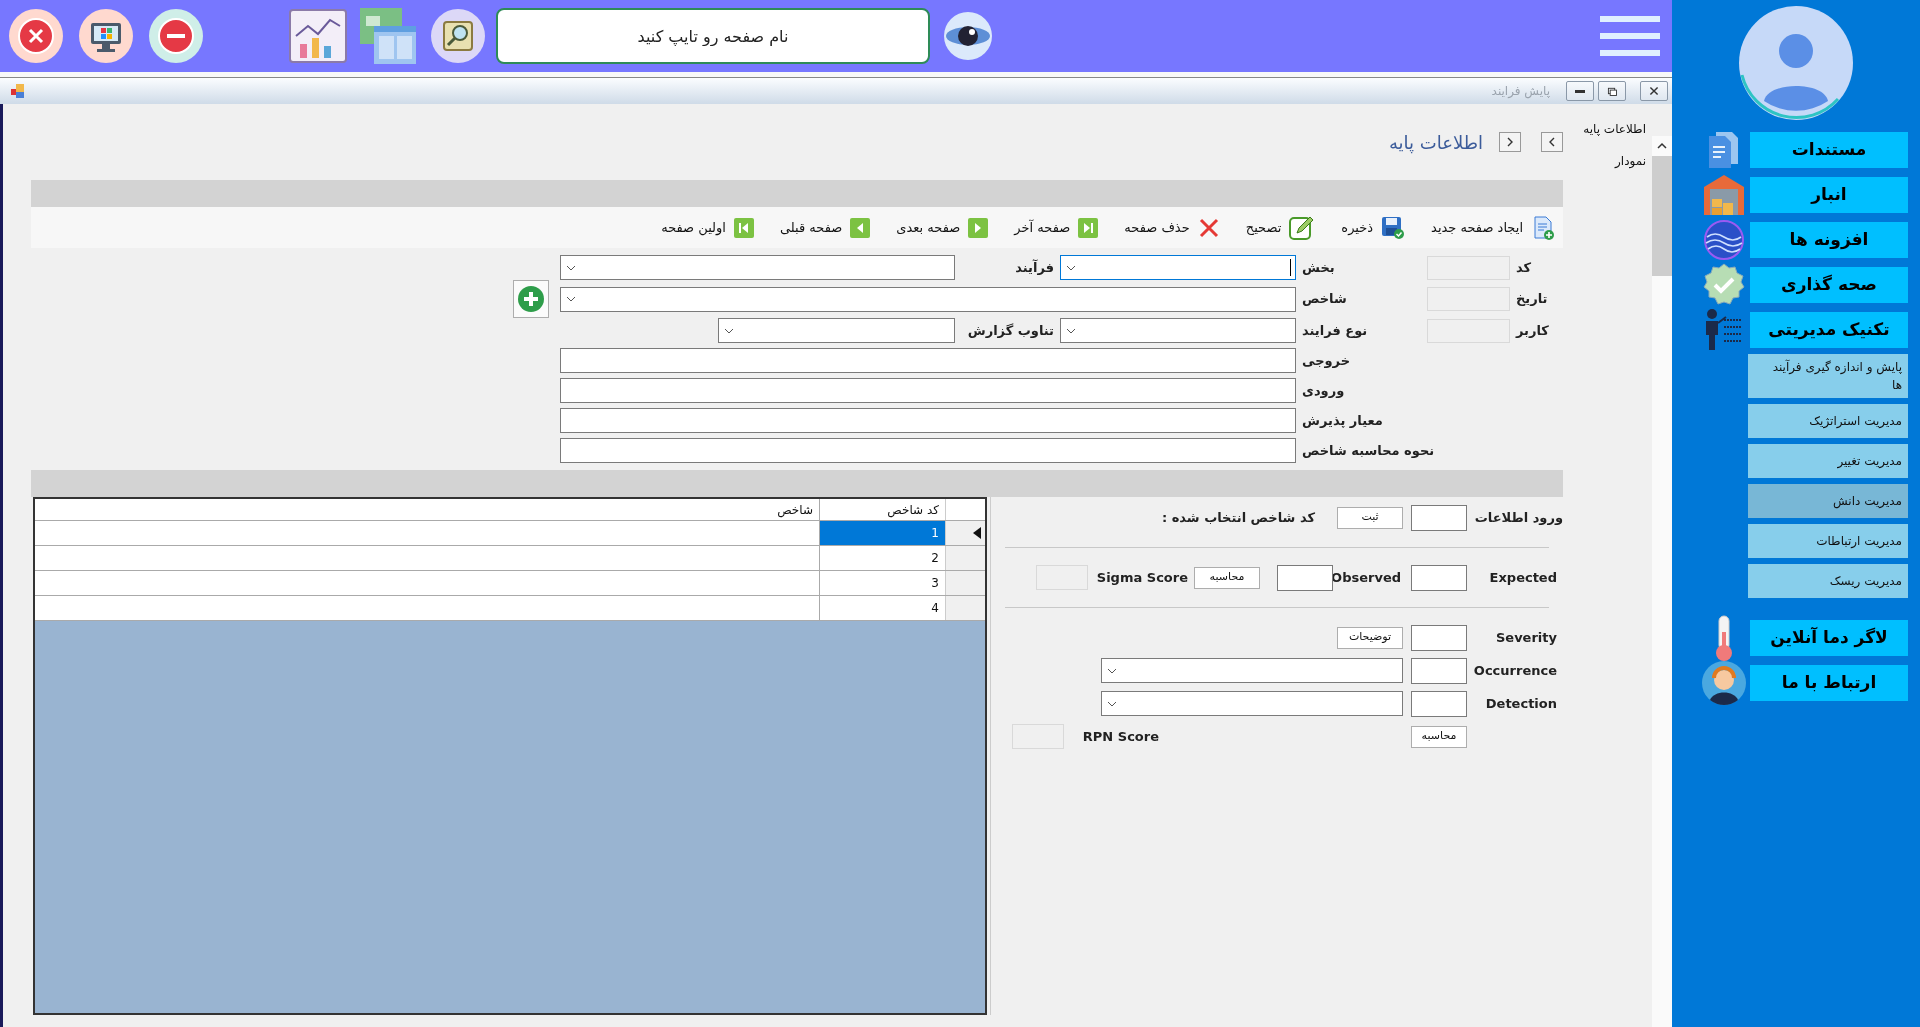 The image size is (1920, 1027). What do you see at coordinates (1393, 227) in the screenshot?
I see `save-icon` at bounding box center [1393, 227].